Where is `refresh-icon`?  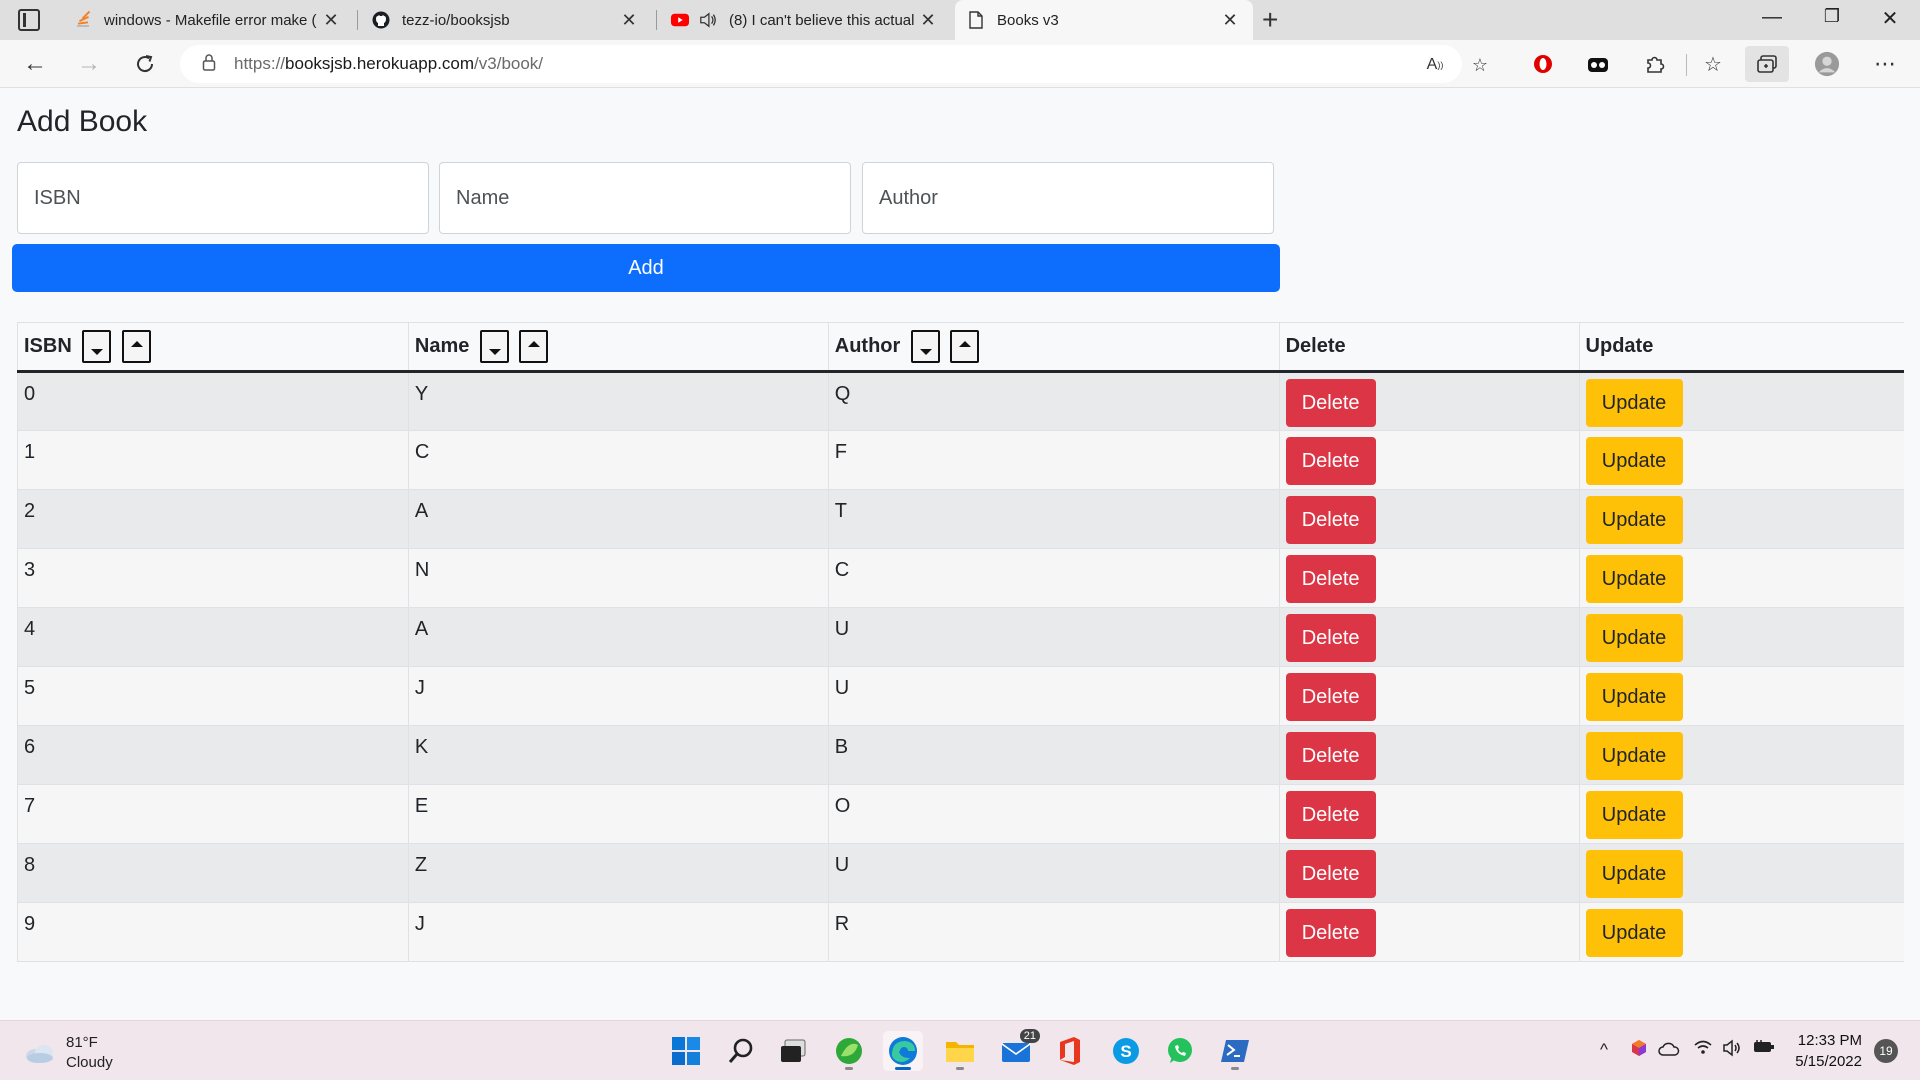
refresh-icon is located at coordinates (145, 64).